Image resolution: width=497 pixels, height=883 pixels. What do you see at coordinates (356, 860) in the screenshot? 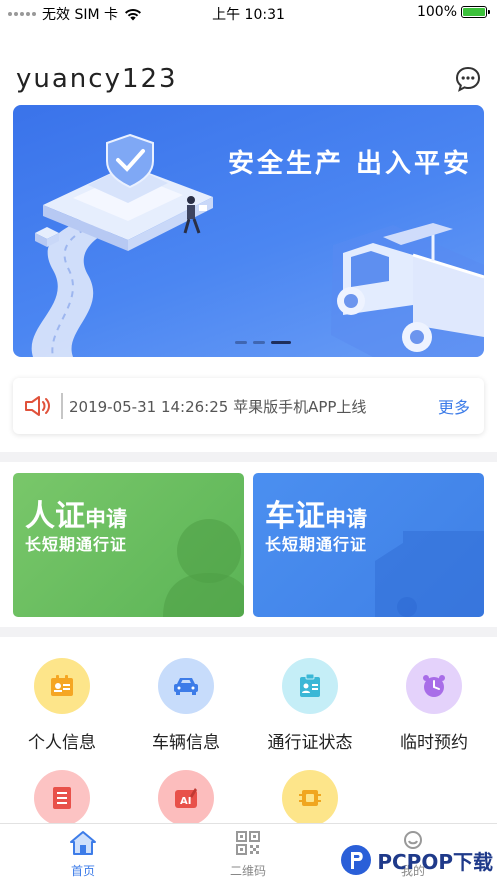
I see `pcpop-logo-icon` at bounding box center [356, 860].